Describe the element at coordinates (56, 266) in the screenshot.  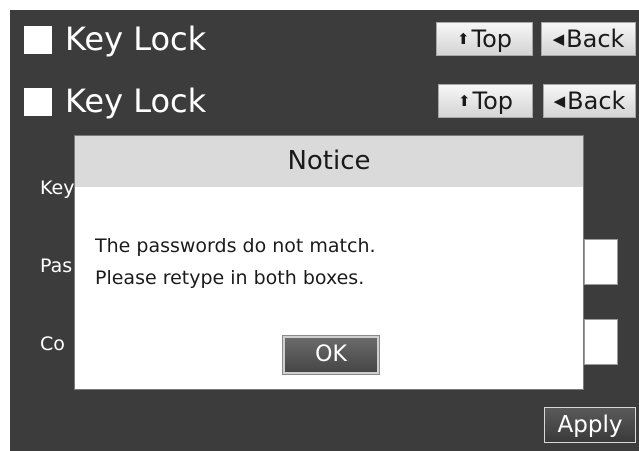
I see `password-label: Pas` at that location.